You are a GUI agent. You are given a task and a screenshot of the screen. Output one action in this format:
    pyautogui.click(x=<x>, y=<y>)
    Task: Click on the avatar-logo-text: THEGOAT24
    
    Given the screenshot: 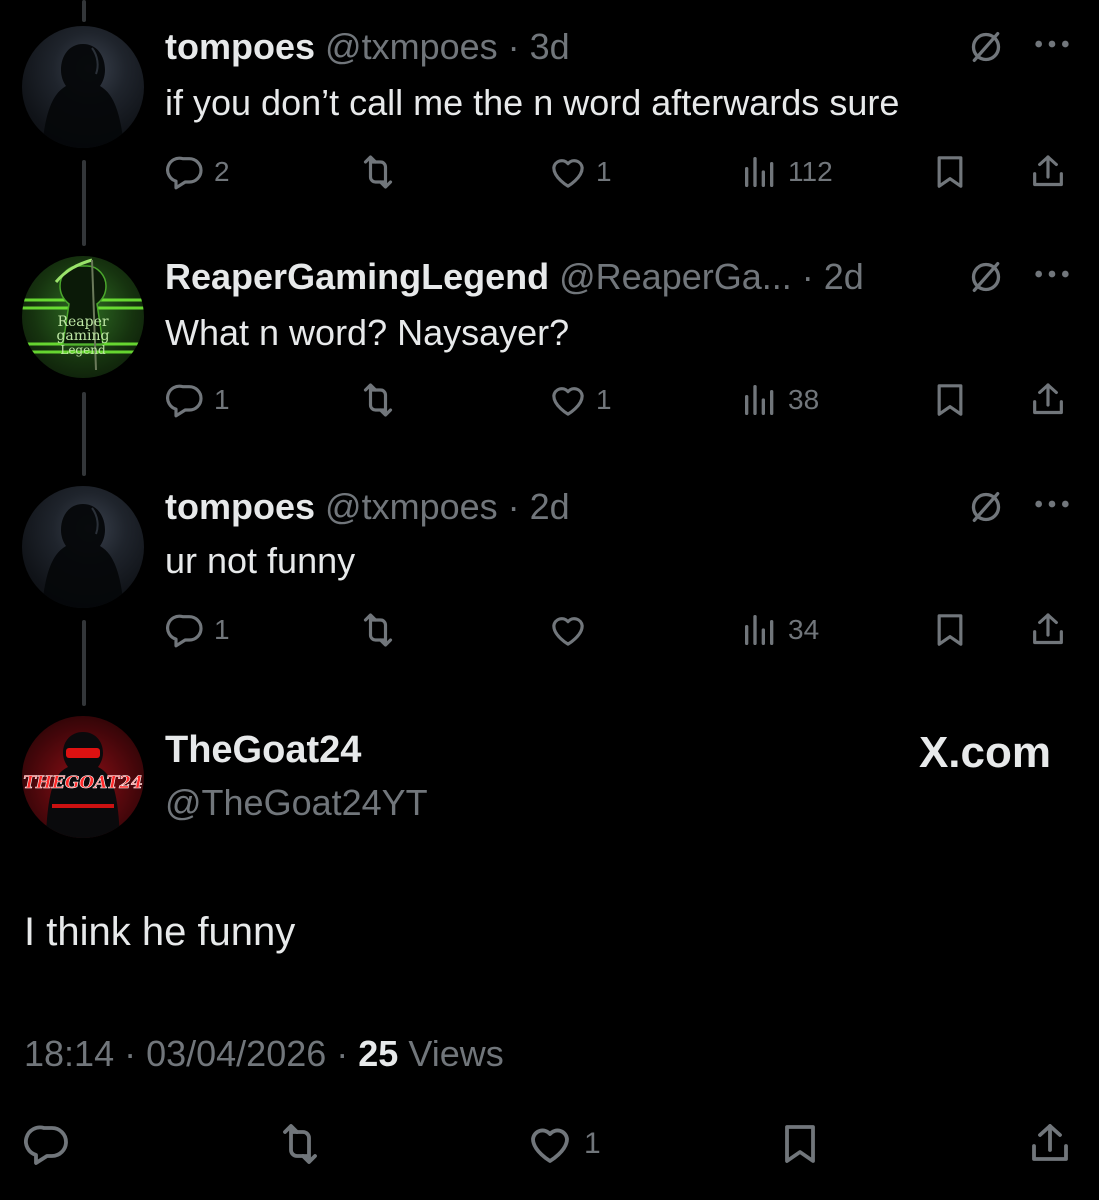 What is the action you would take?
    pyautogui.click(x=83, y=783)
    